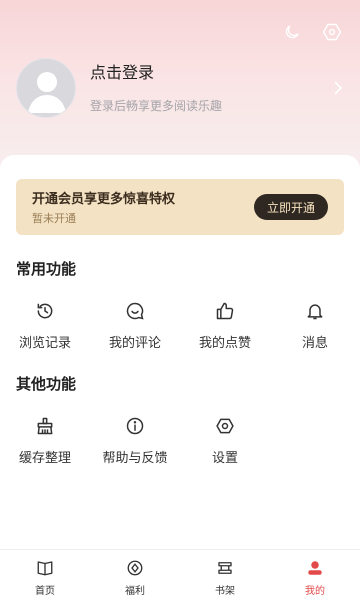  What do you see at coordinates (54, 218) in the screenshot?
I see `vip-status: 暂未开通` at bounding box center [54, 218].